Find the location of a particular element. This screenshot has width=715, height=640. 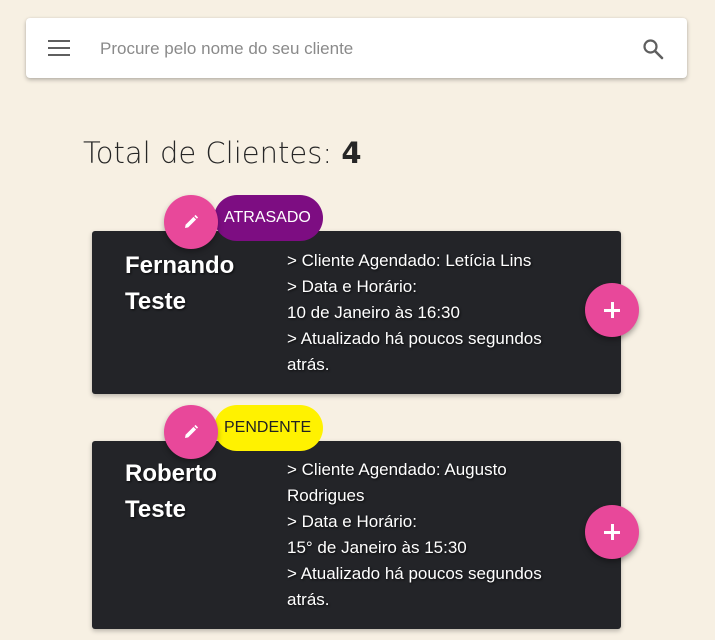

status-label: PENDENTE is located at coordinates (268, 427).